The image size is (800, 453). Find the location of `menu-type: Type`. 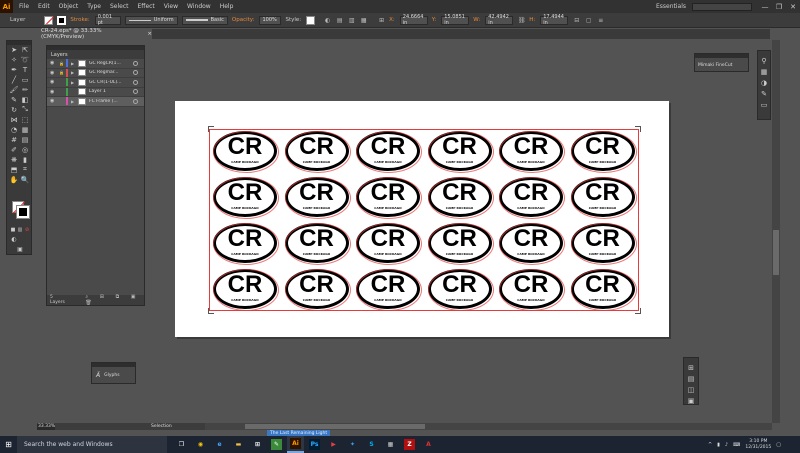

menu-type: Type is located at coordinates (94, 6).